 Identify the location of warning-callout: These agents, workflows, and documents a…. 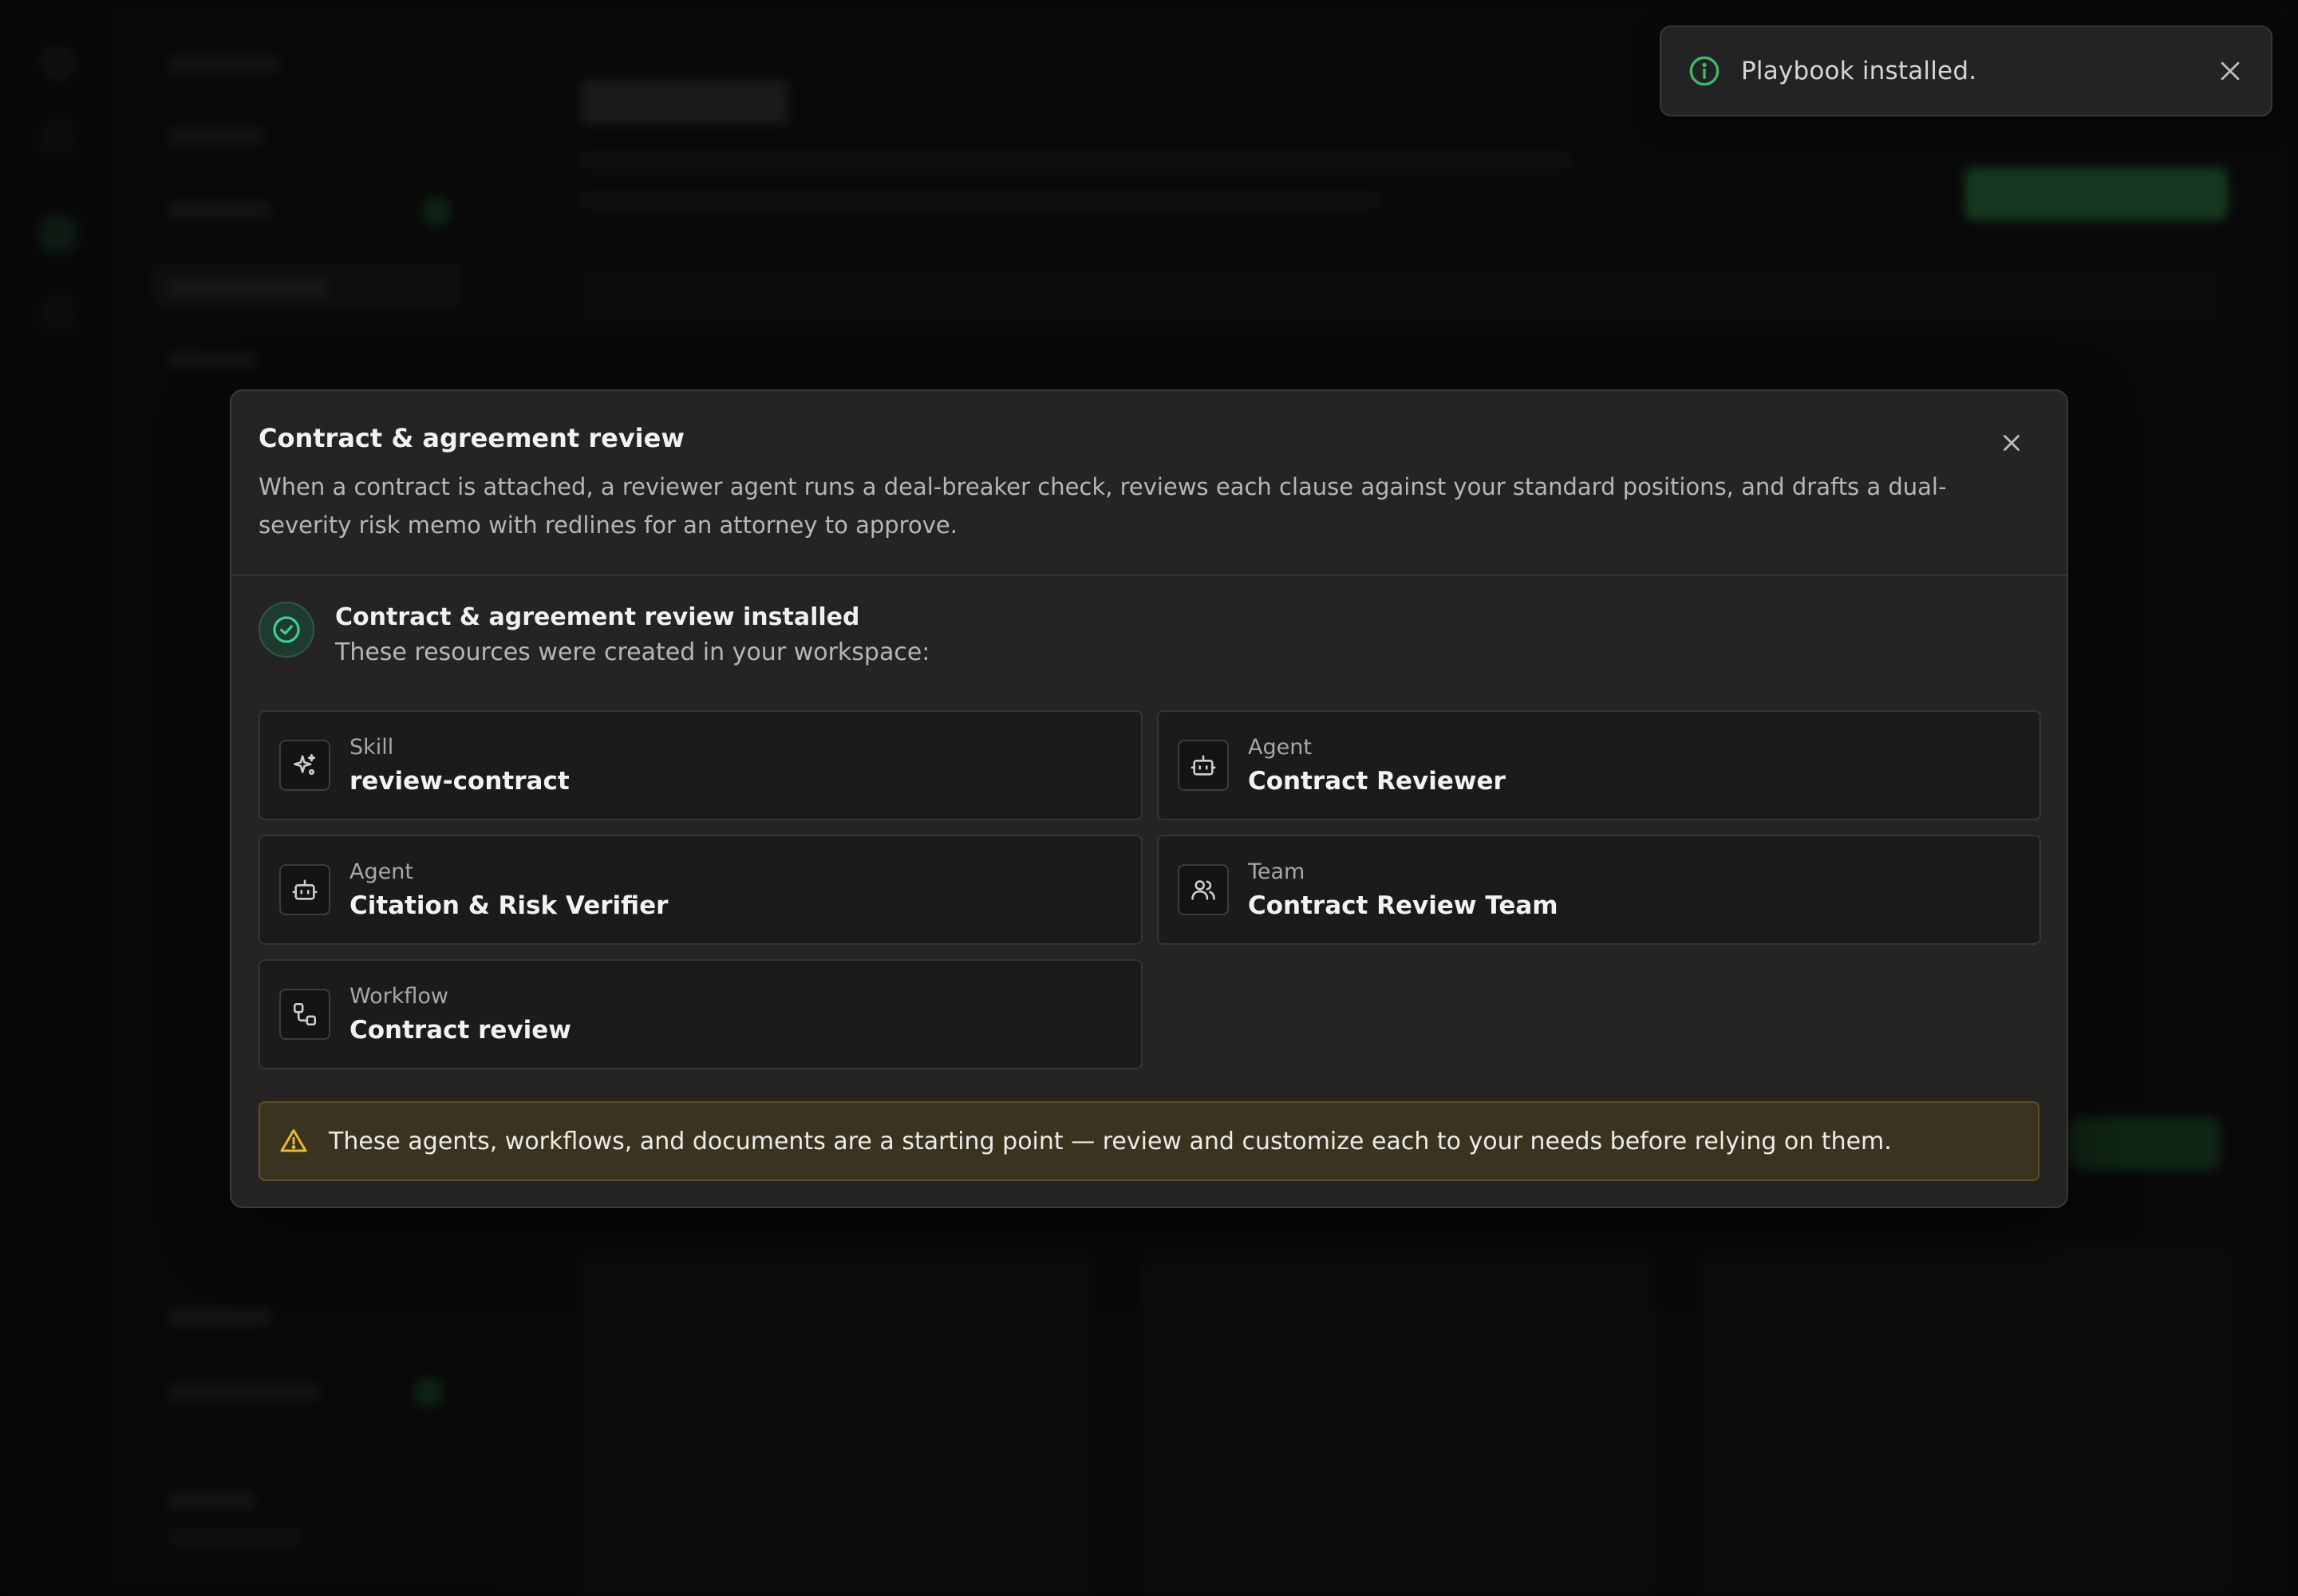
(1149, 1141).